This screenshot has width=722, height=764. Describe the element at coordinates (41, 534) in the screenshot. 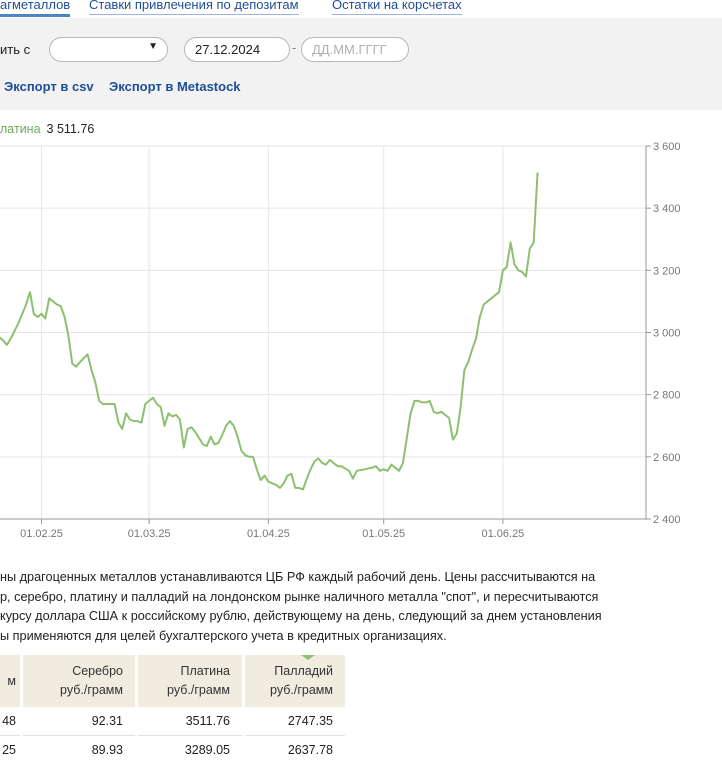

I see `x-tick-label: 01.02.25` at that location.